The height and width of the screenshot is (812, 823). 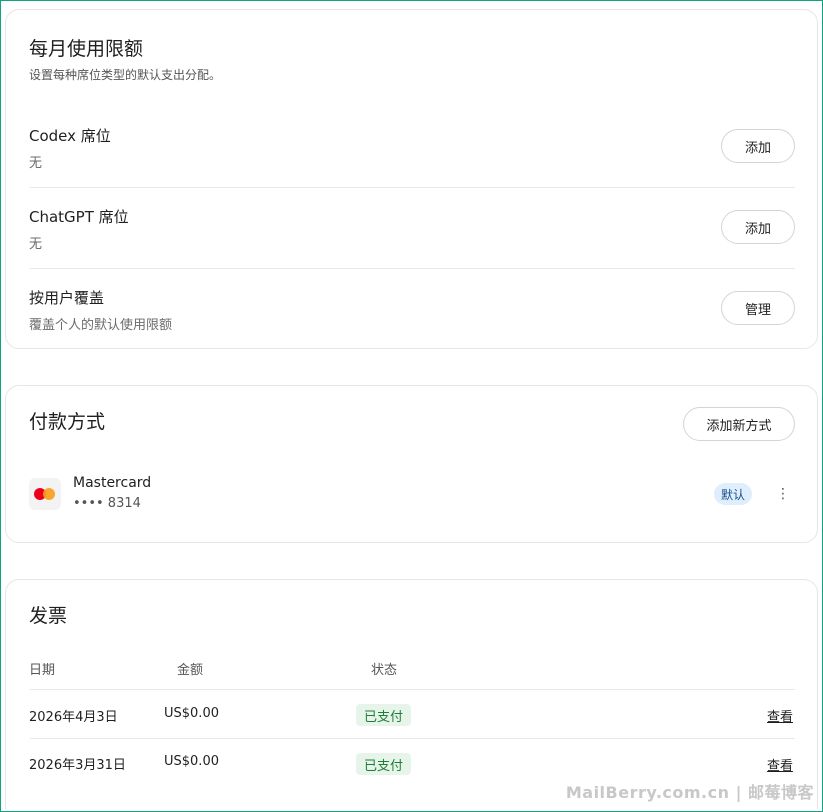 I want to click on add-chatgpt-limit-button: 添加, so click(x=758, y=227).